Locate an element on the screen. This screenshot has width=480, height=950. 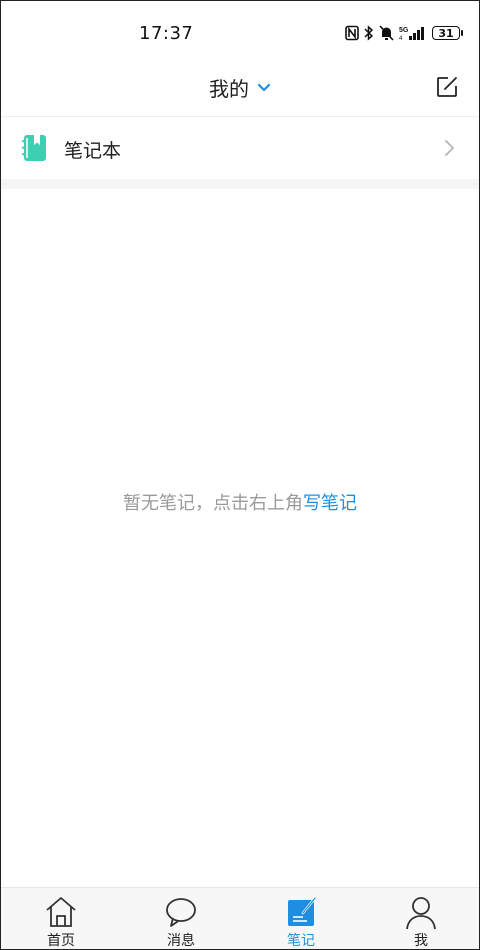
status-time: 17:37 is located at coordinates (166, 33).